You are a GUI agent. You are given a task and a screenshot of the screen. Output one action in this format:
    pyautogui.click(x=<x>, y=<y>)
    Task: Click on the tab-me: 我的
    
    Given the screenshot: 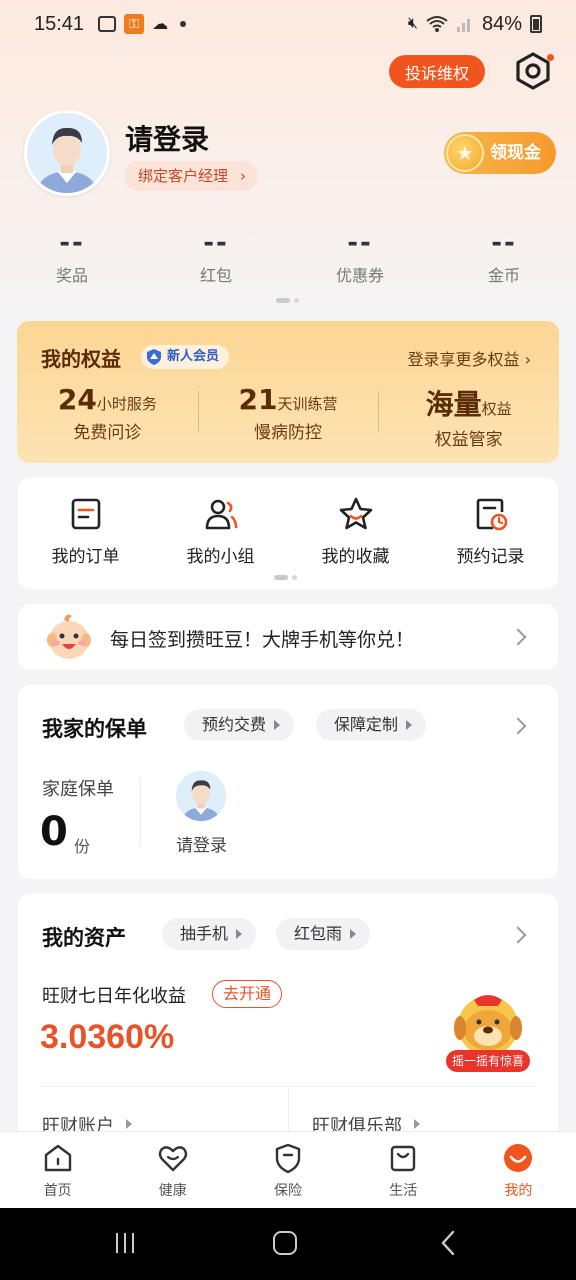 What is the action you would take?
    pyautogui.click(x=518, y=1170)
    